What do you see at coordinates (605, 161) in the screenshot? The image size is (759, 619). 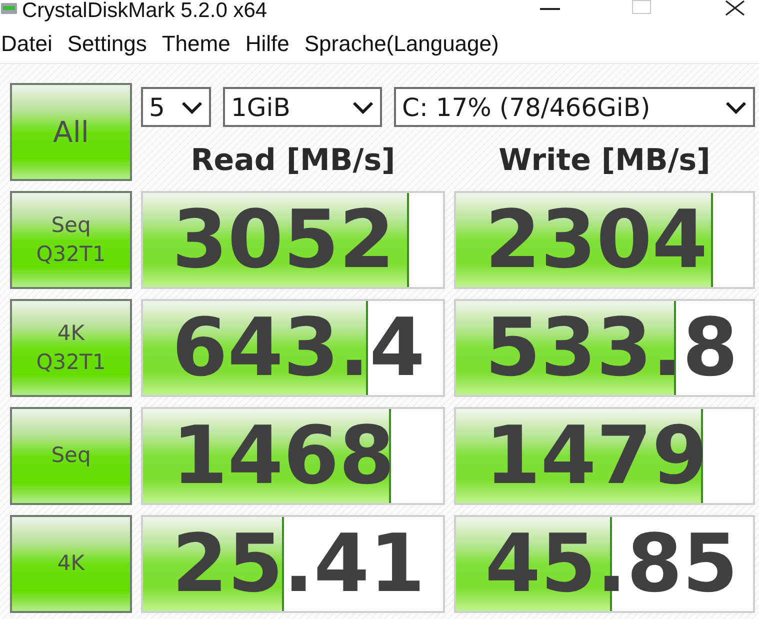 I see `column-header: Write [MB/s]` at bounding box center [605, 161].